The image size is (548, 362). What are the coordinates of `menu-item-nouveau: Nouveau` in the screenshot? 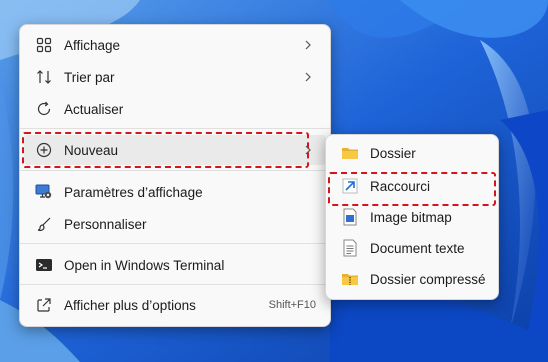 It's located at (175, 150).